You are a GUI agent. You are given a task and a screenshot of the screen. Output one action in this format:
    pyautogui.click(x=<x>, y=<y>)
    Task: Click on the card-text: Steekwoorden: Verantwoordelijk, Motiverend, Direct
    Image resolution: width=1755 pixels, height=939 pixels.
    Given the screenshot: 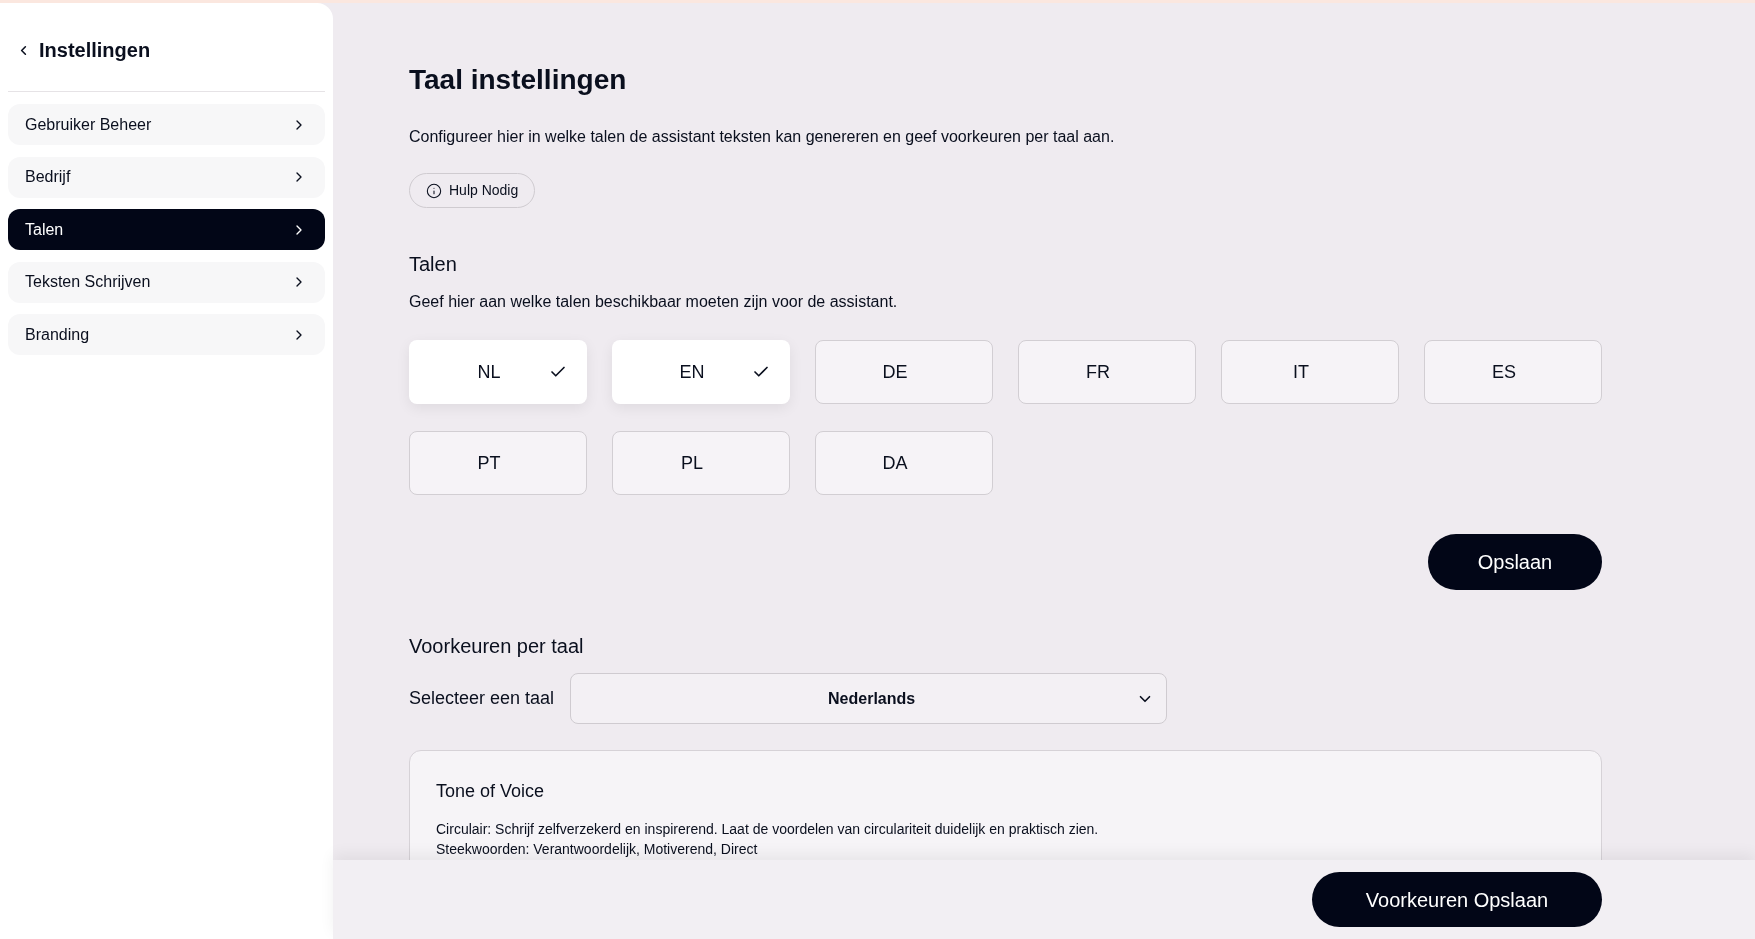 What is the action you would take?
    pyautogui.click(x=597, y=849)
    